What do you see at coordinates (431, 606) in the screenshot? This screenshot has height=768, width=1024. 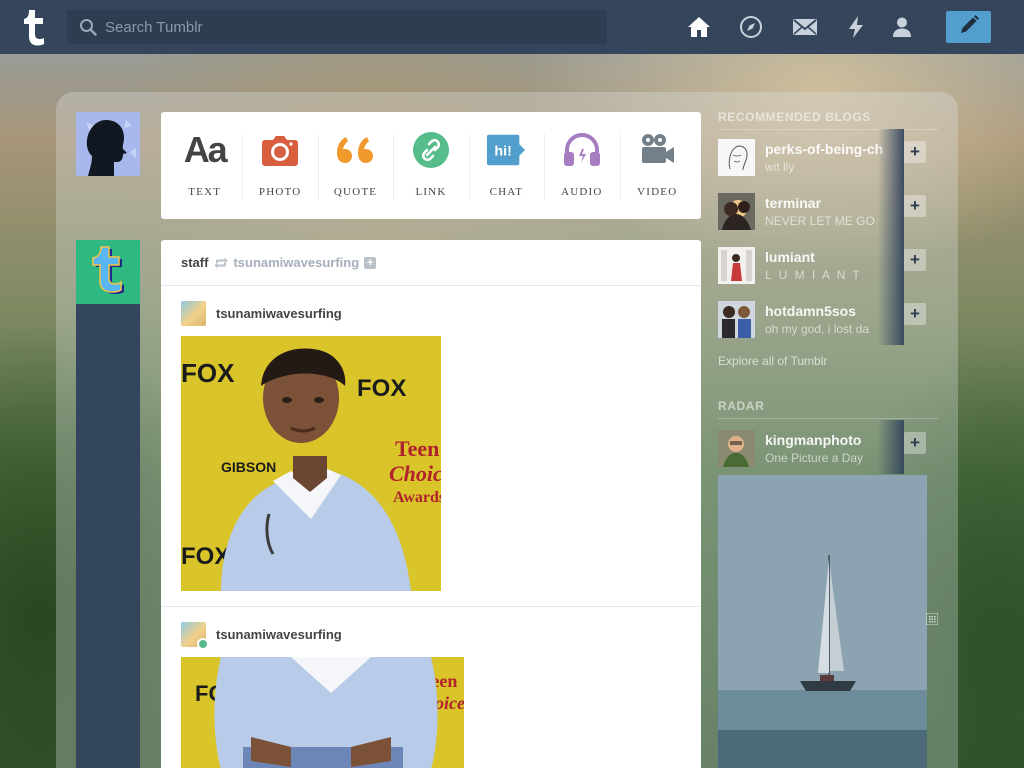 I see `post-divider` at bounding box center [431, 606].